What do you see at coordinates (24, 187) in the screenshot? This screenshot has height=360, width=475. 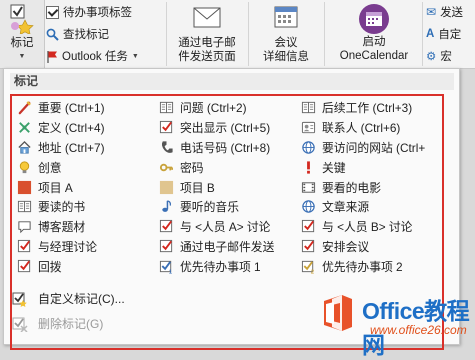 I see `red-square-icon` at bounding box center [24, 187].